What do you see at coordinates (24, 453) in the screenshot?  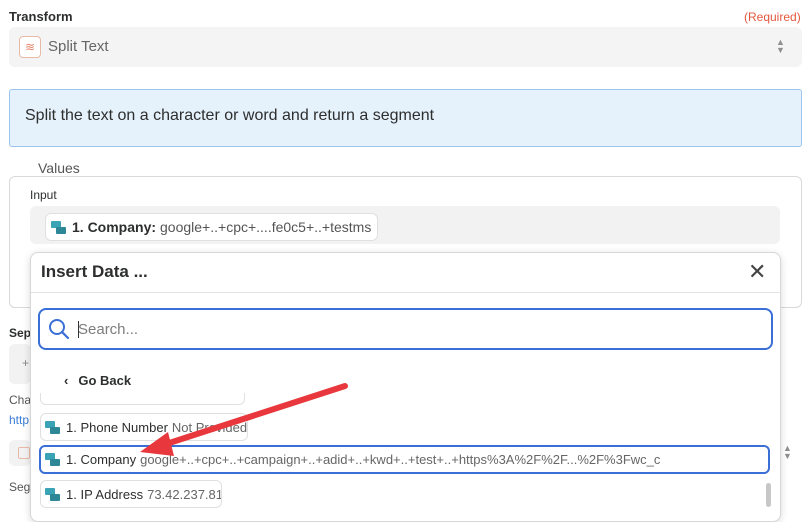 I see `segment-app-icon` at bounding box center [24, 453].